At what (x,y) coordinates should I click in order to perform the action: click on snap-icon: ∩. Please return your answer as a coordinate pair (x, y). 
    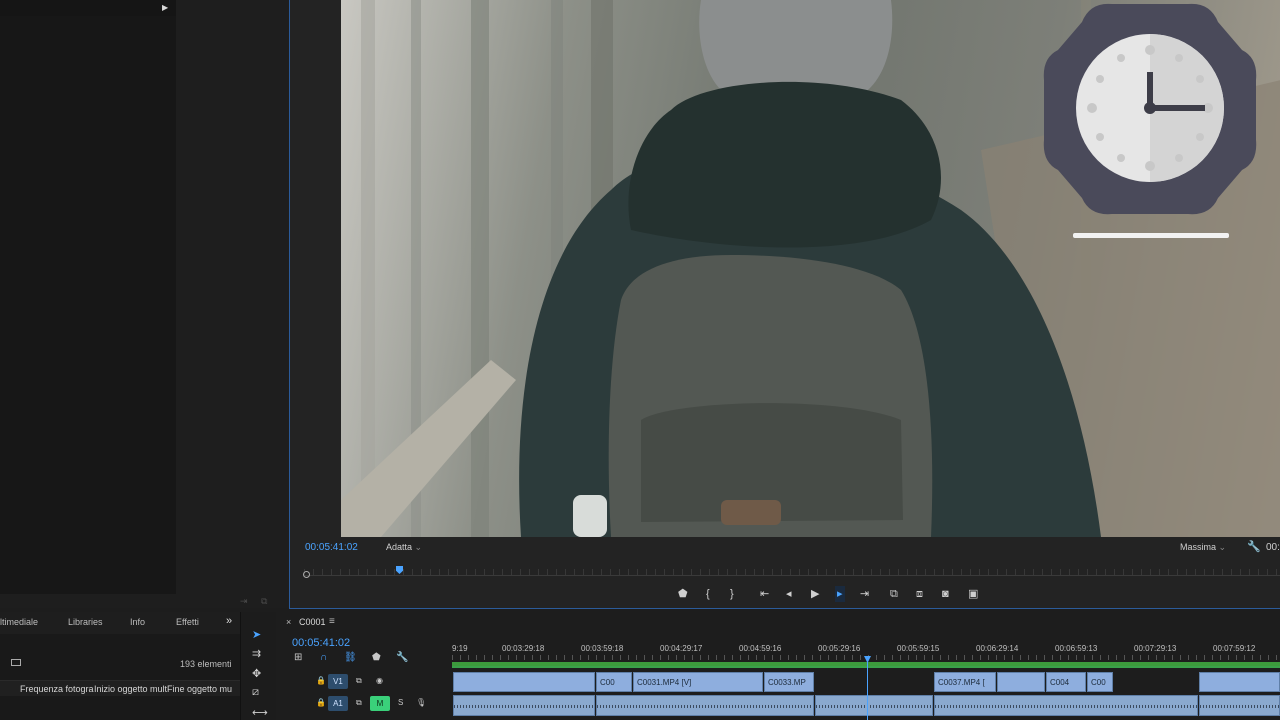
    Looking at the image, I should click on (323, 657).